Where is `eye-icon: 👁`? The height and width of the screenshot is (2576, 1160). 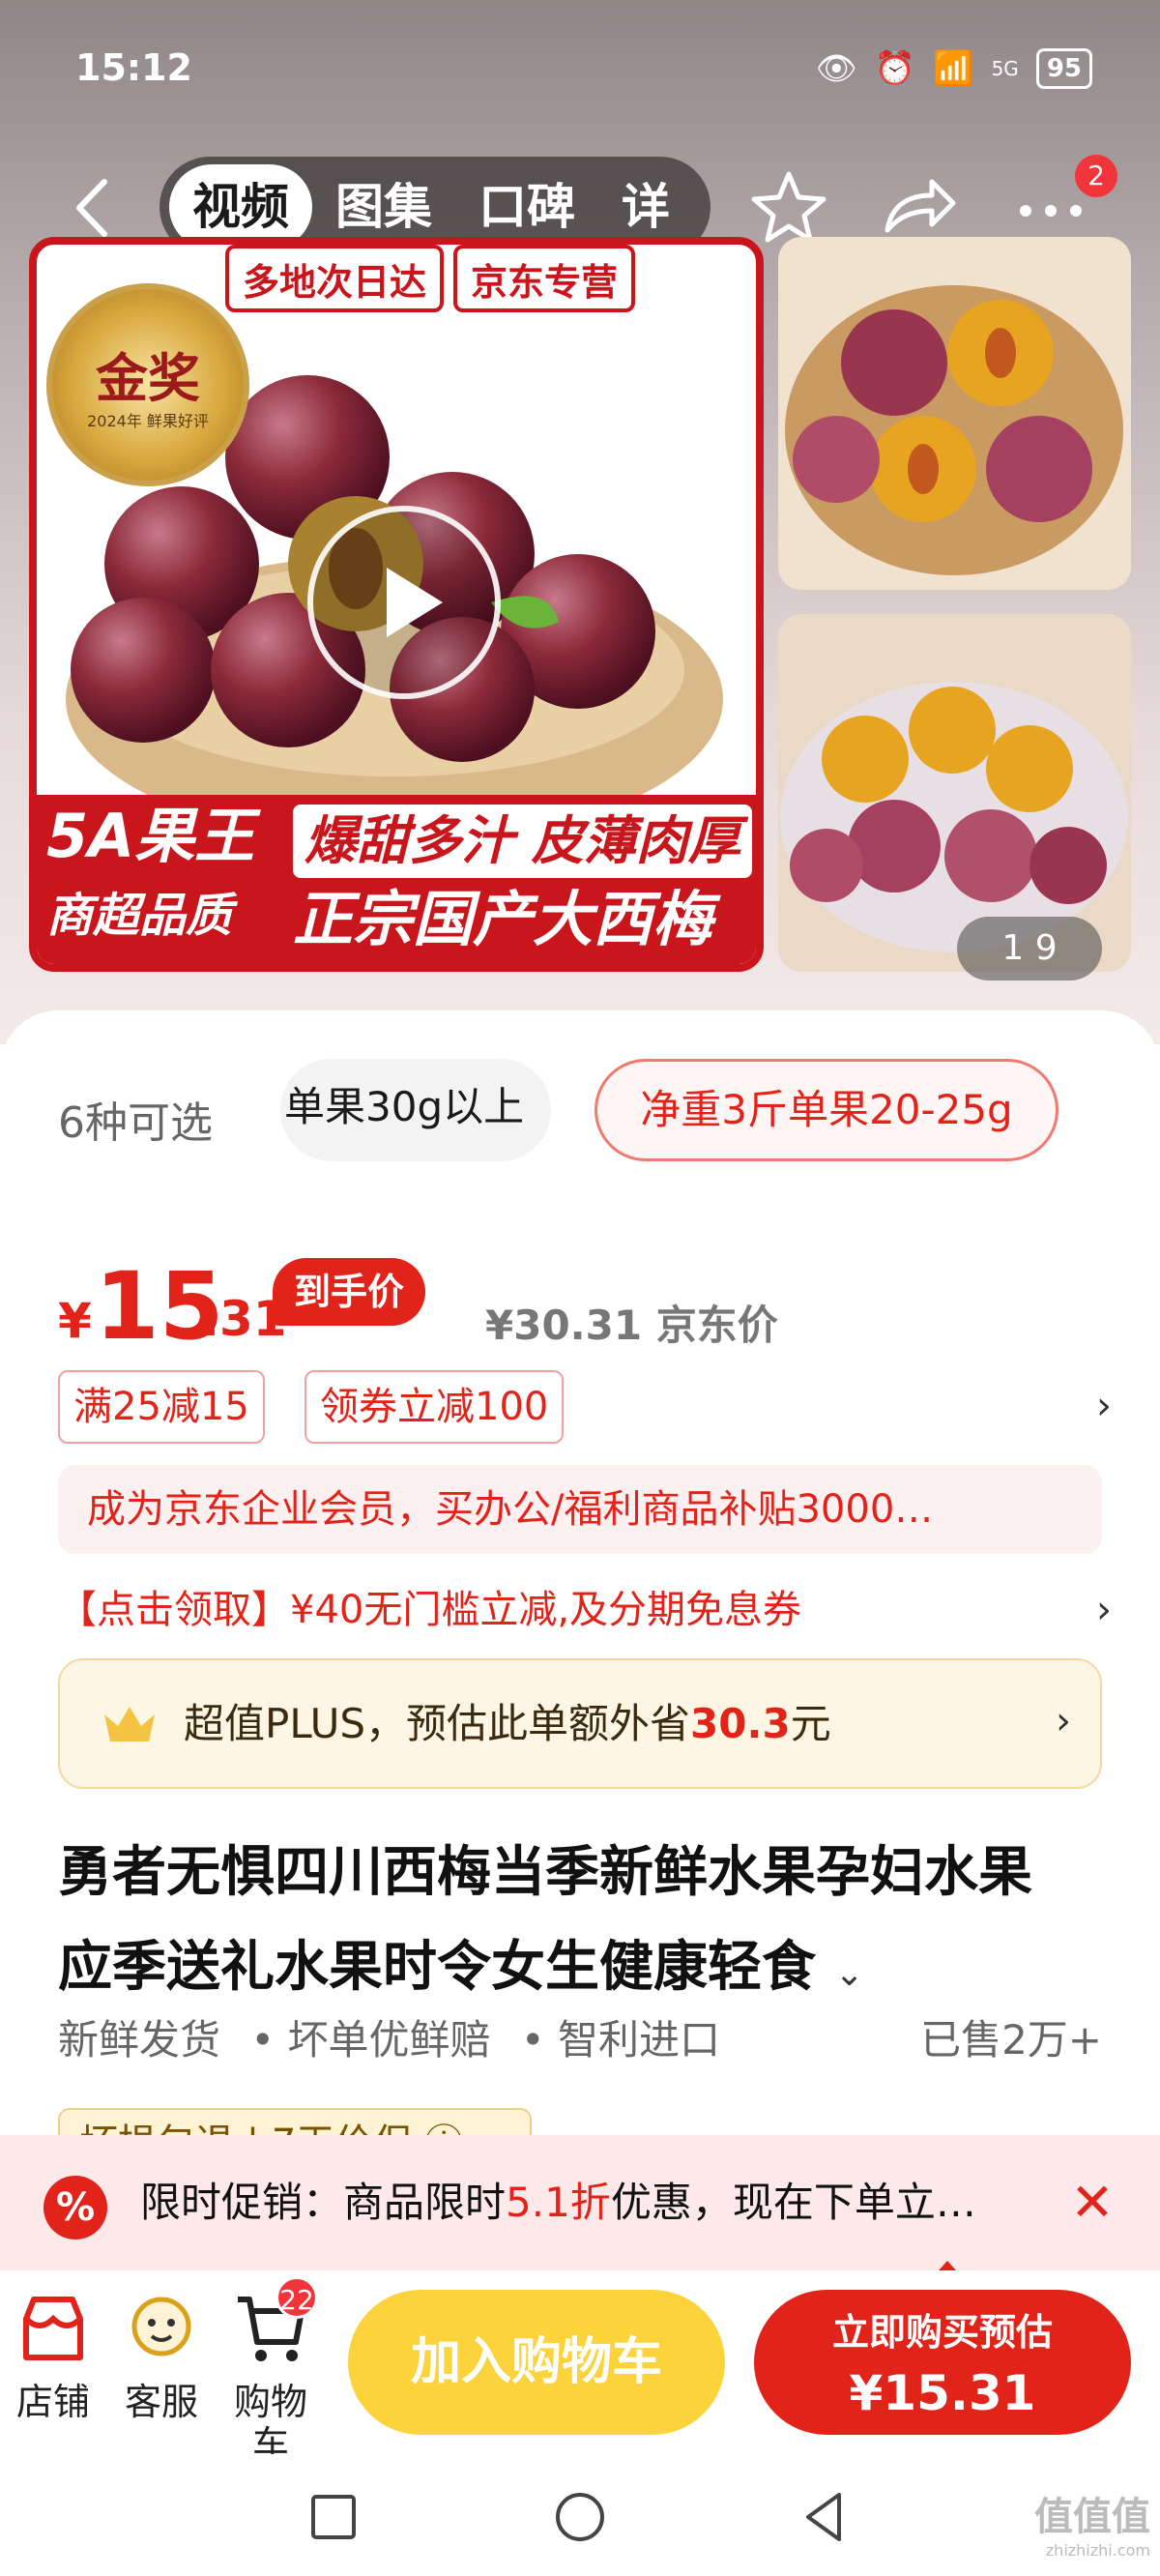 eye-icon: 👁 is located at coordinates (836, 68).